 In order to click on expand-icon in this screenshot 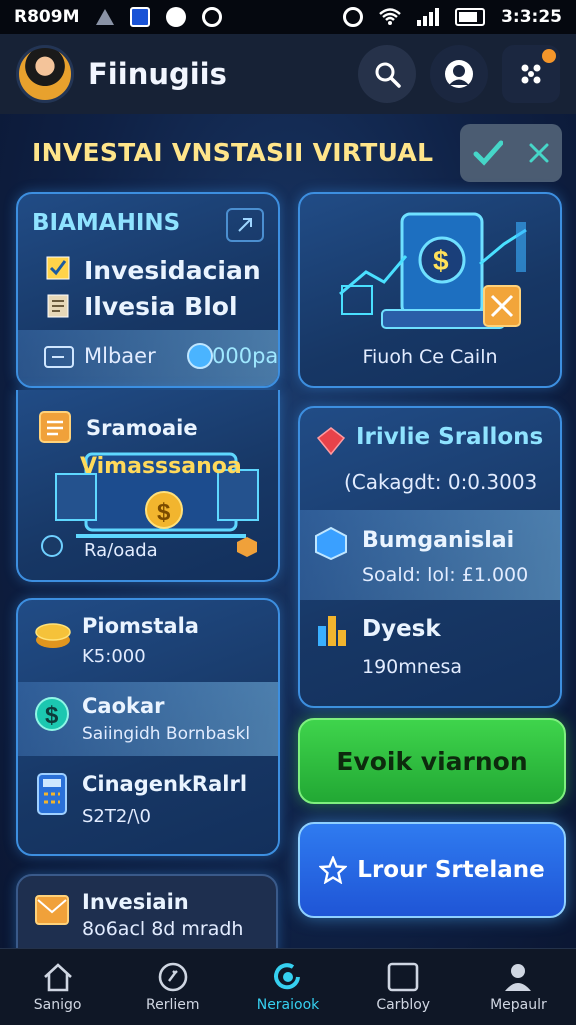, I will do `click(245, 225)`.